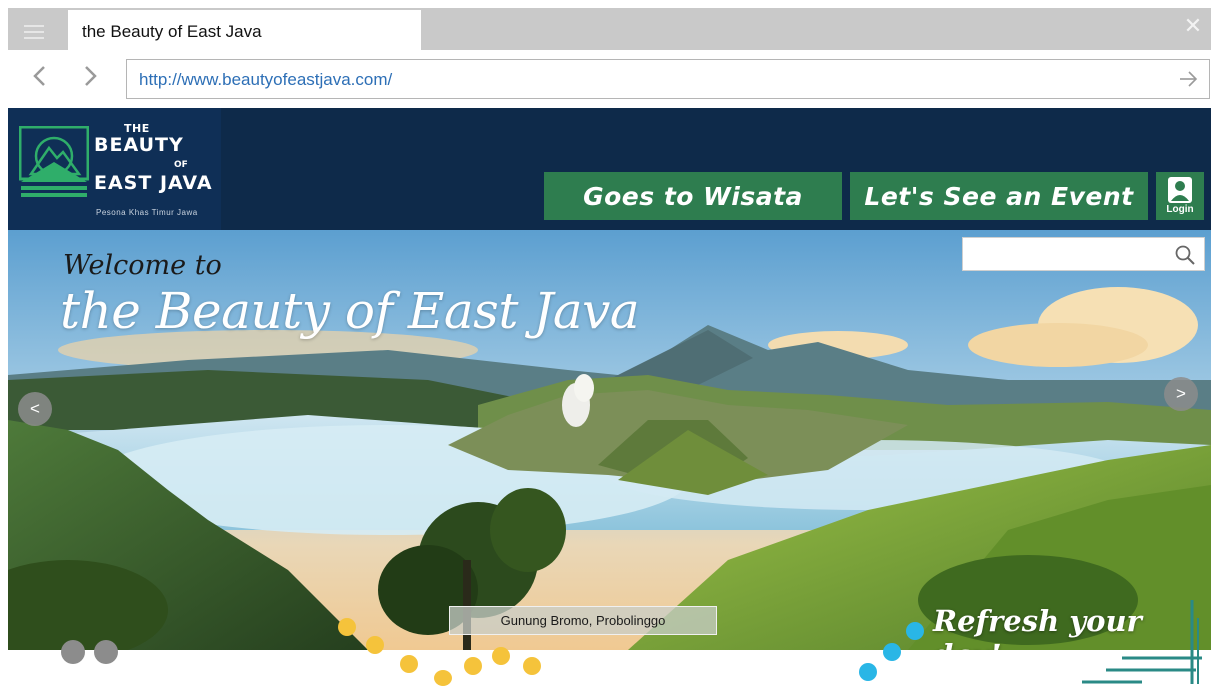  I want to click on login-button: Login, so click(1180, 196).